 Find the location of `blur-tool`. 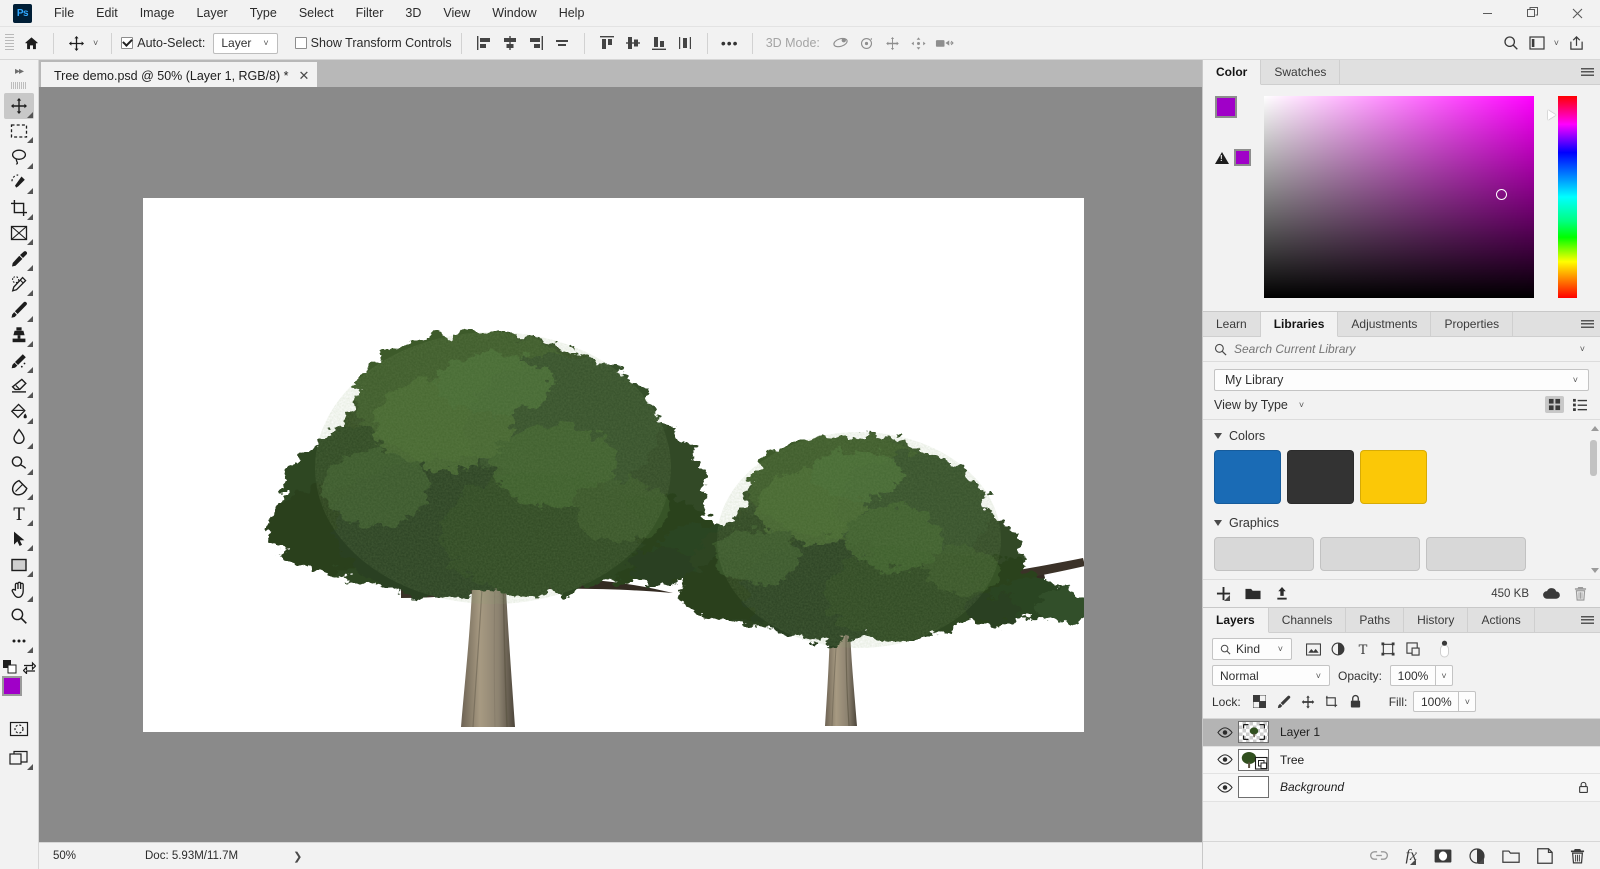

blur-tool is located at coordinates (19, 438).